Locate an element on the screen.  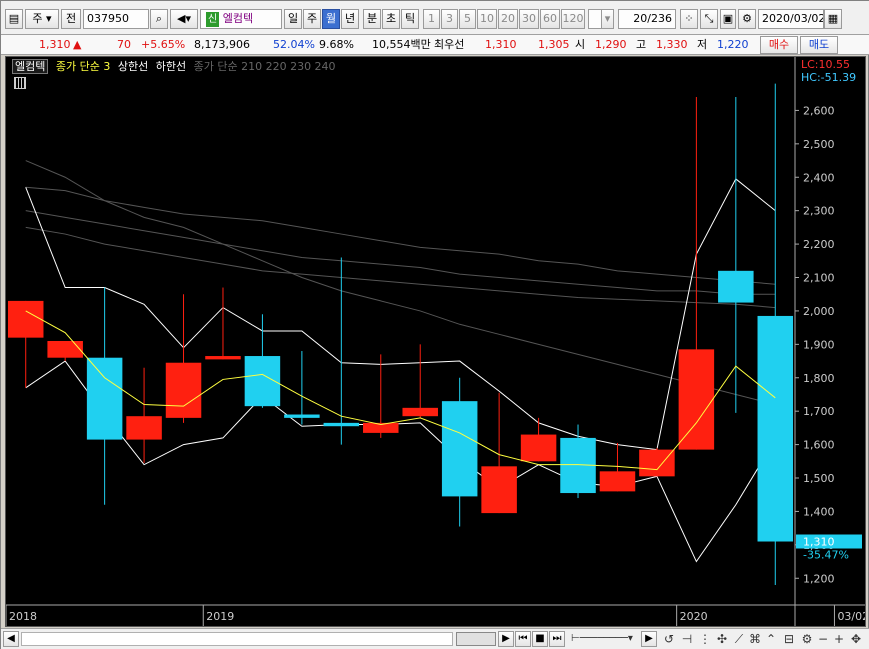
fast-forward-icon: ⏭ is located at coordinates (557, 639).